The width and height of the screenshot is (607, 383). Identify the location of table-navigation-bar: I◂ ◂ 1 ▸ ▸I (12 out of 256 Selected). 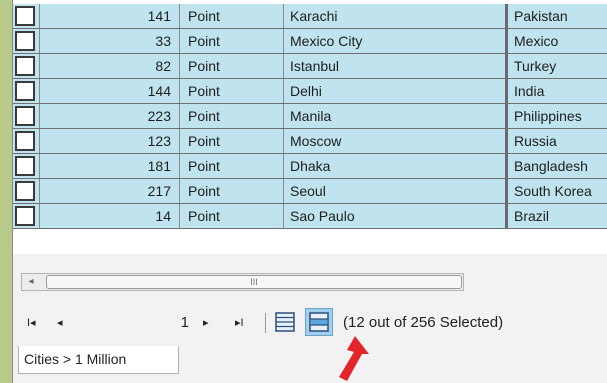
(310, 321).